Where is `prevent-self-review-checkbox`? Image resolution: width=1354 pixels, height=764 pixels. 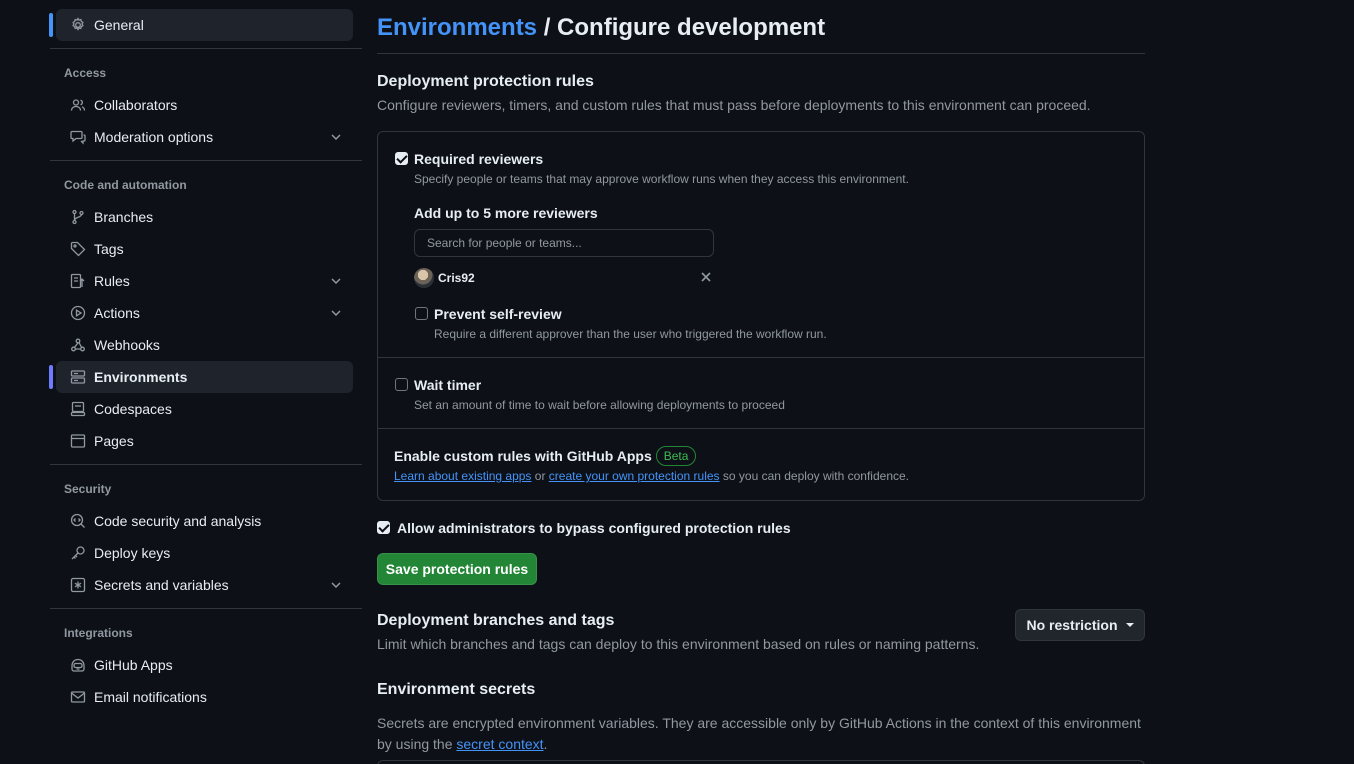 prevent-self-review-checkbox is located at coordinates (421, 313).